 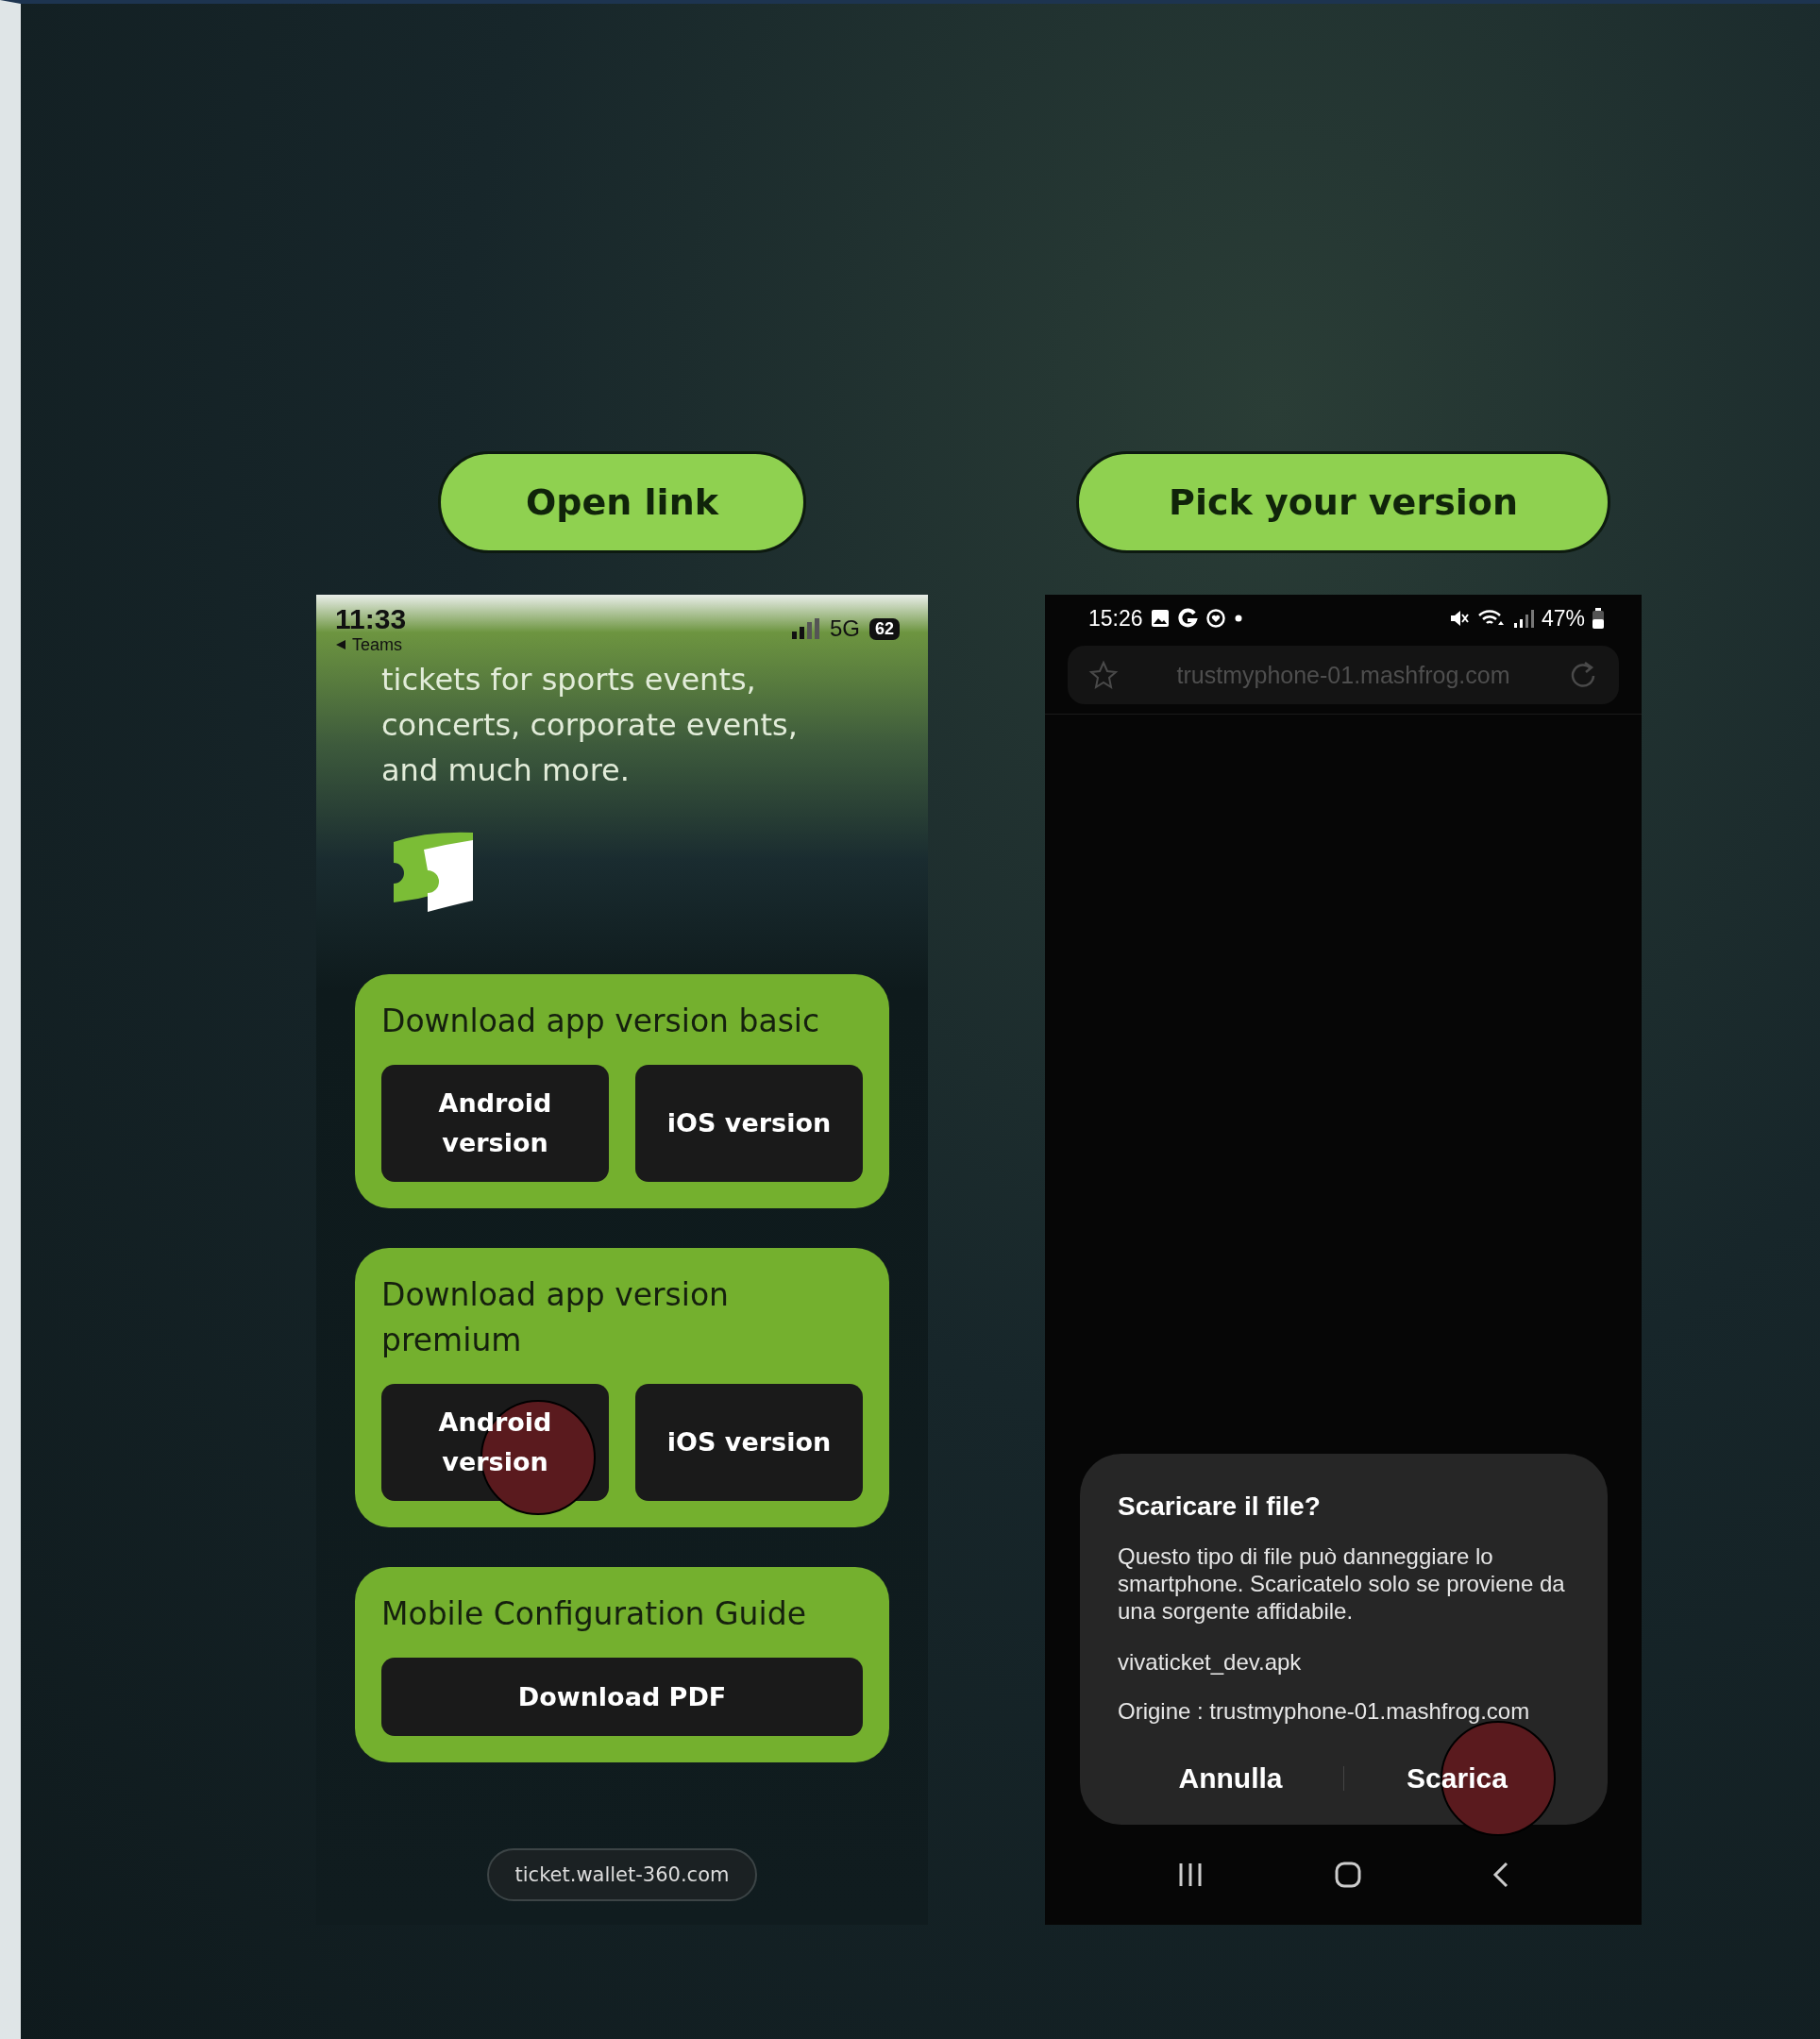 What do you see at coordinates (1210, 1662) in the screenshot?
I see `file-name: vivaticket_dev.apk` at bounding box center [1210, 1662].